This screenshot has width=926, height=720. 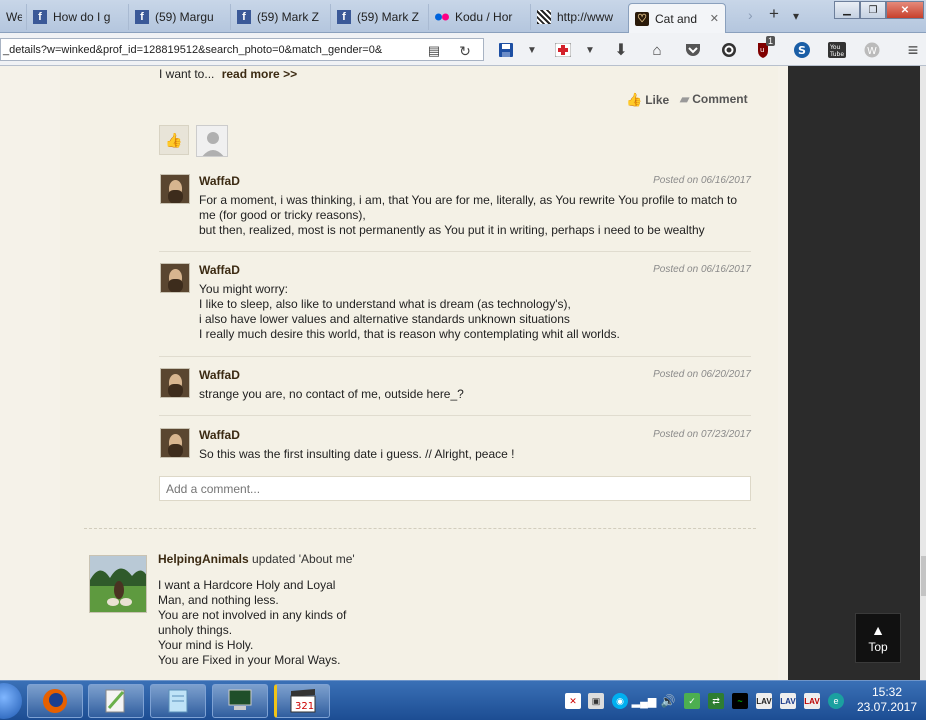 I want to click on notepad-taskbar-button, so click(x=178, y=701).